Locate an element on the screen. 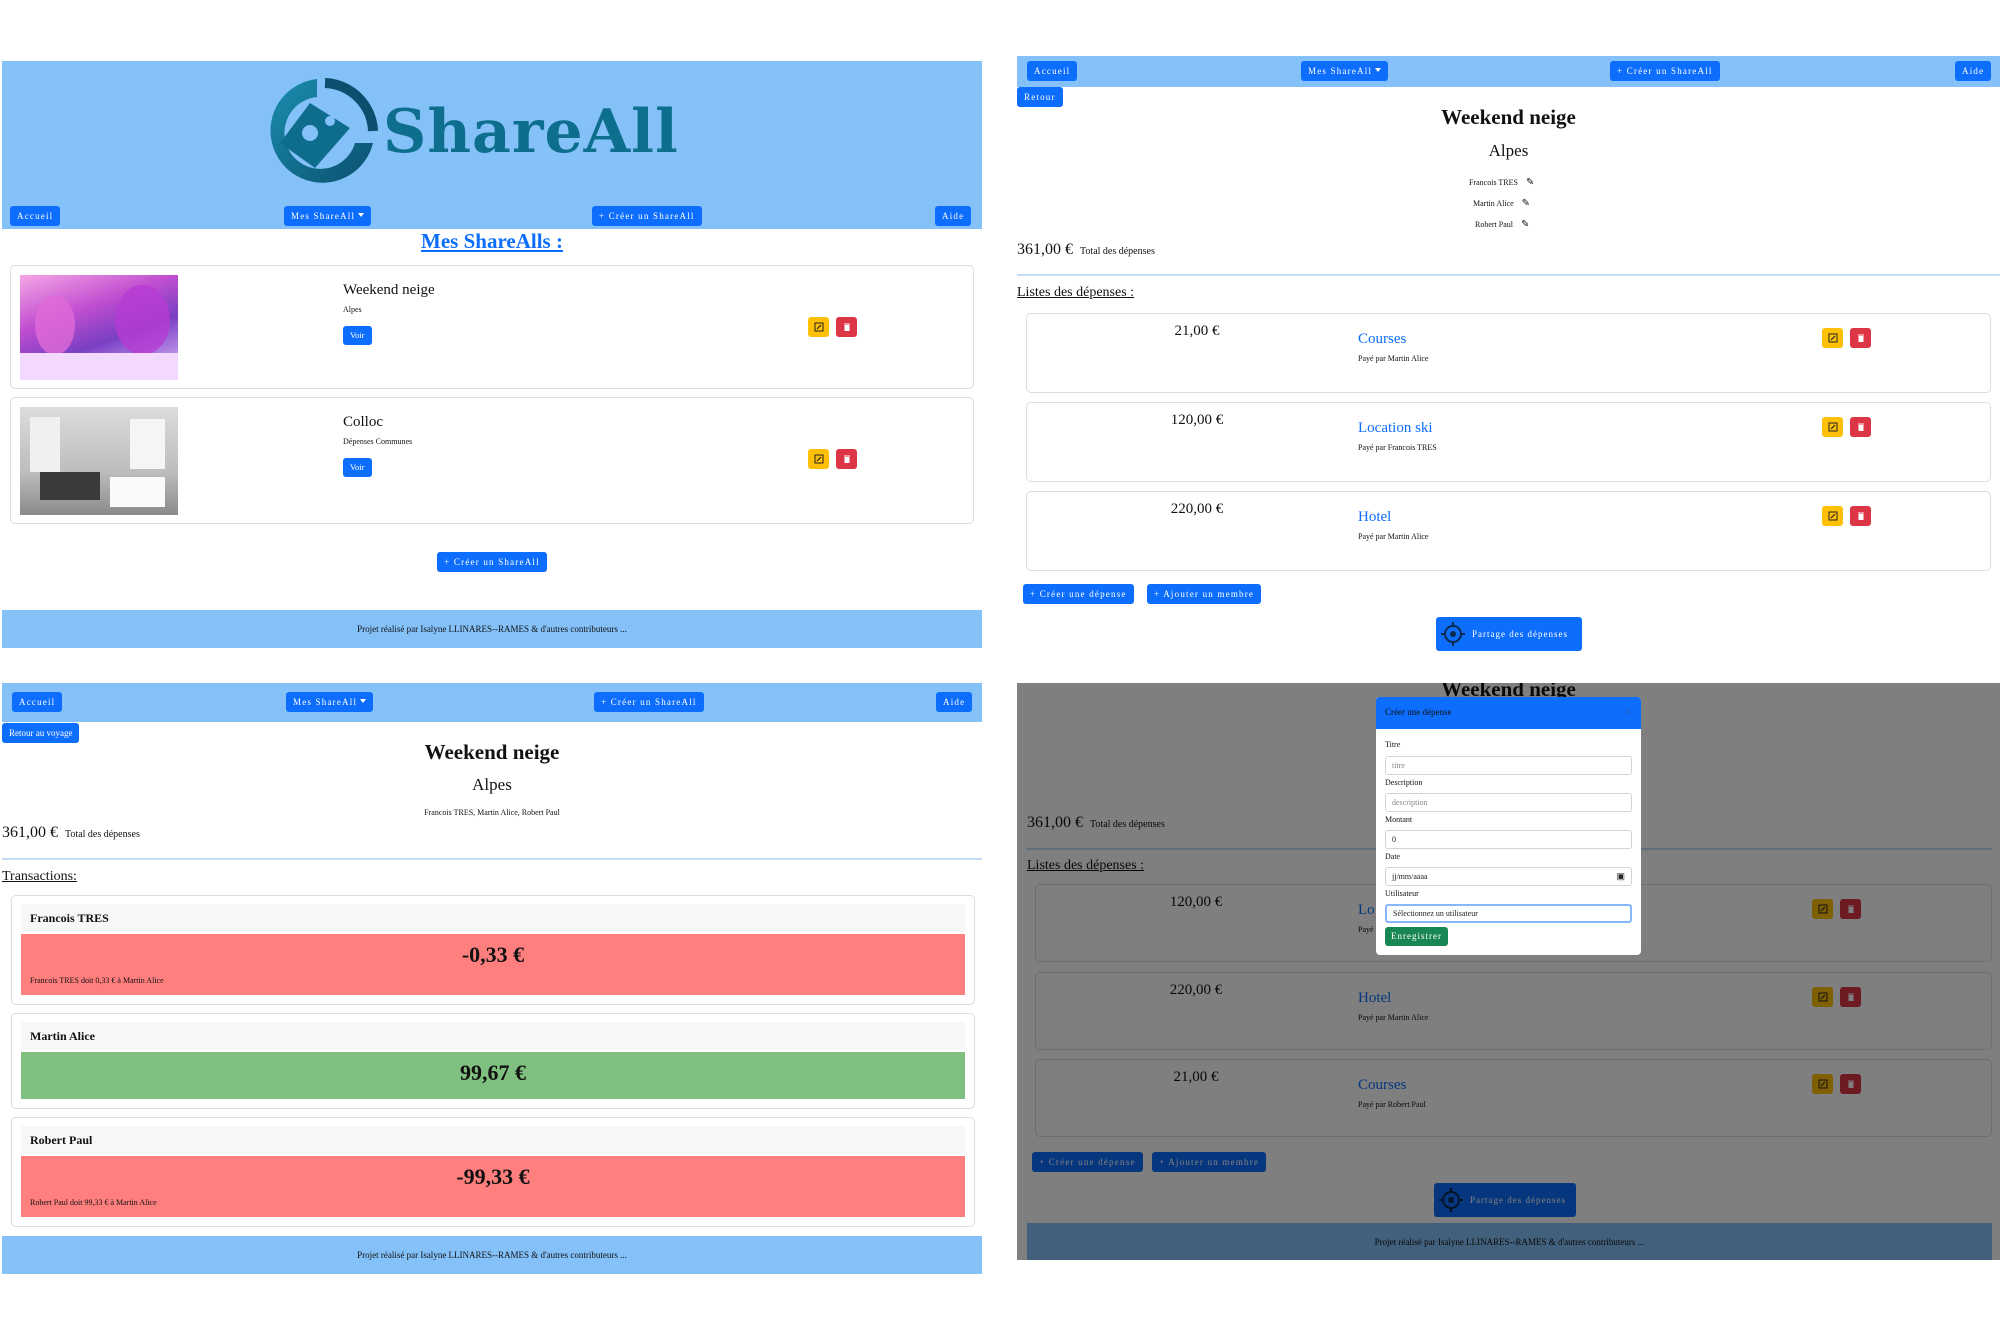 This screenshot has width=2000, height=1333. create-shareall-button: + Créer un ShareAll is located at coordinates (492, 562).